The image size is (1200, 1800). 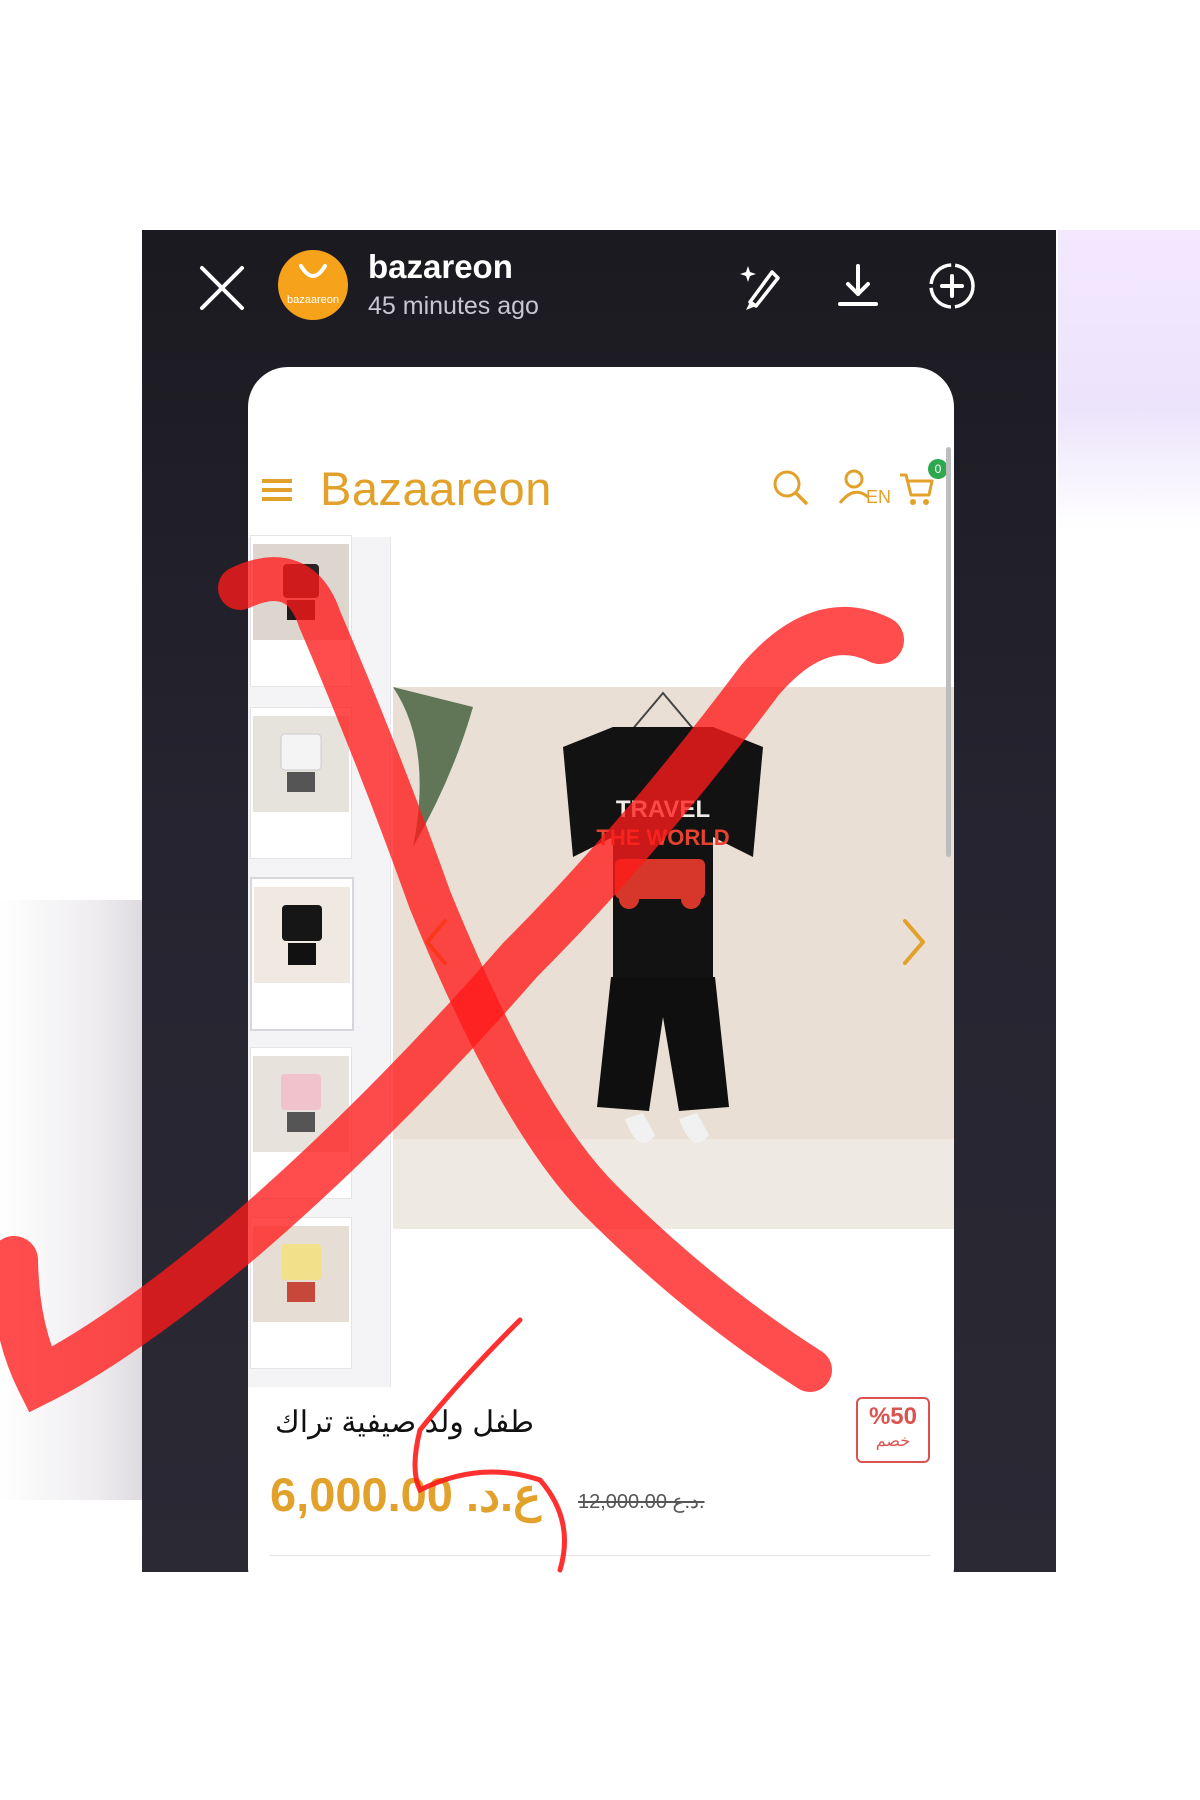 What do you see at coordinates (938, 469) in the screenshot?
I see `cart-count-badge: 0` at bounding box center [938, 469].